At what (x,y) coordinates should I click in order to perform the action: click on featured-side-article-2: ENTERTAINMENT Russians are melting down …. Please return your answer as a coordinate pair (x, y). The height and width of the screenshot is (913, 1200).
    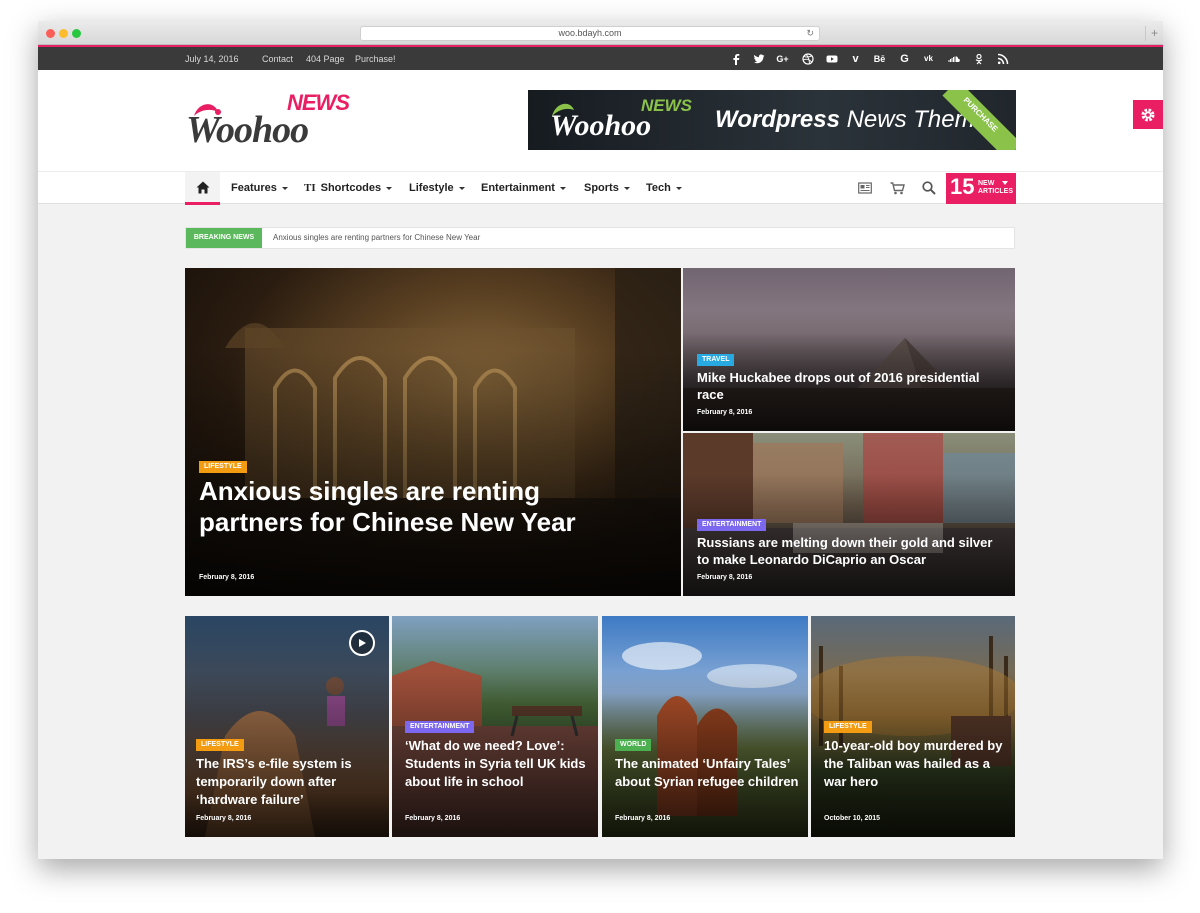
    Looking at the image, I should click on (849, 514).